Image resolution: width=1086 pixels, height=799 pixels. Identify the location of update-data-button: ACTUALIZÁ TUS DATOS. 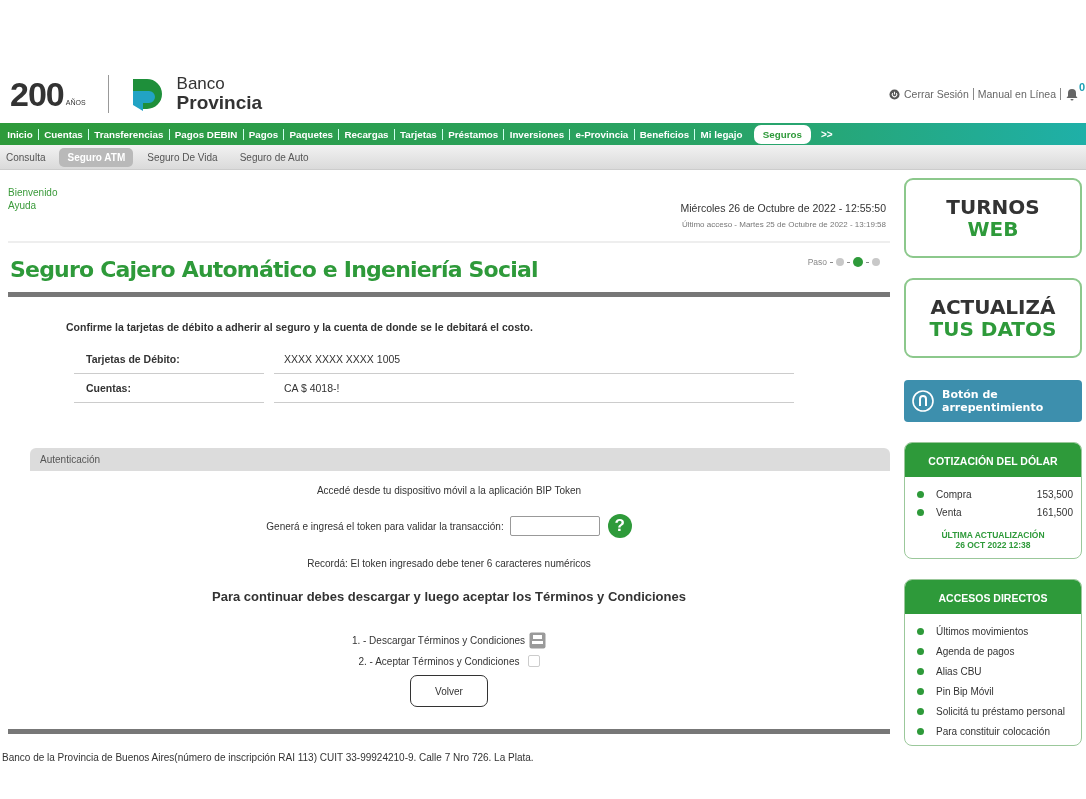
(993, 318).